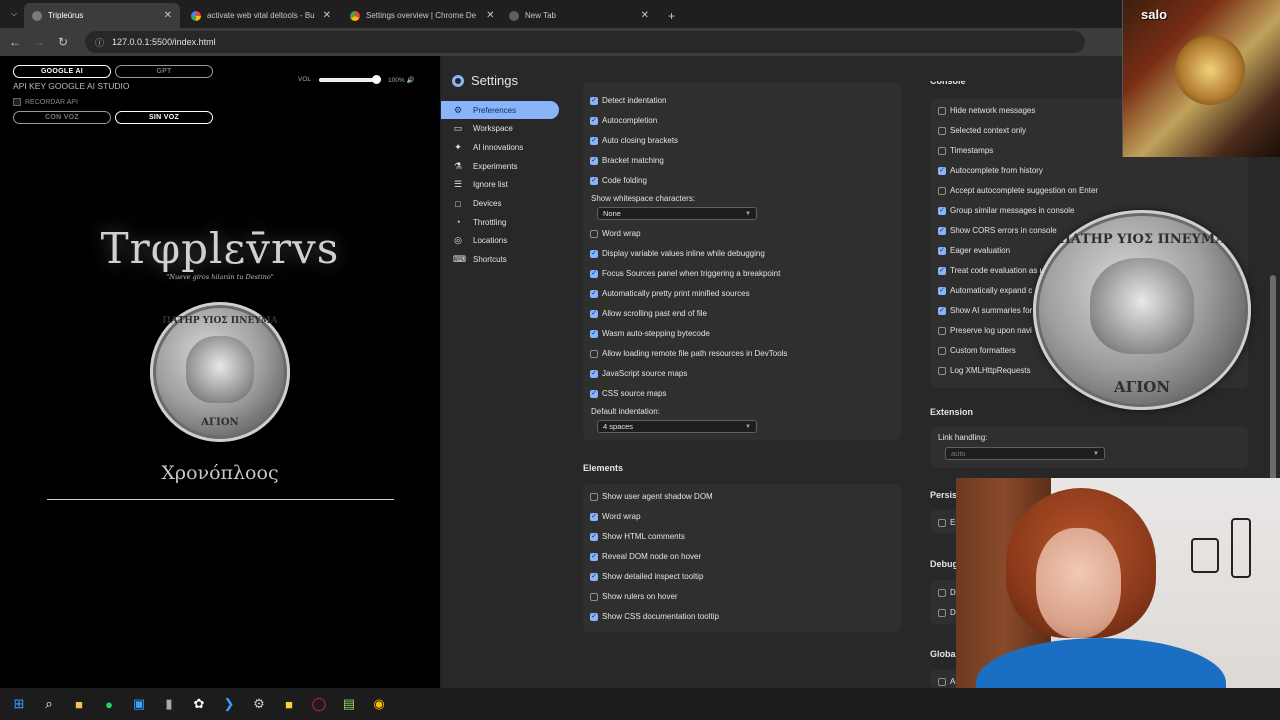 The image size is (1280, 720). I want to click on tab-search-icon: ⌵, so click(14, 14).